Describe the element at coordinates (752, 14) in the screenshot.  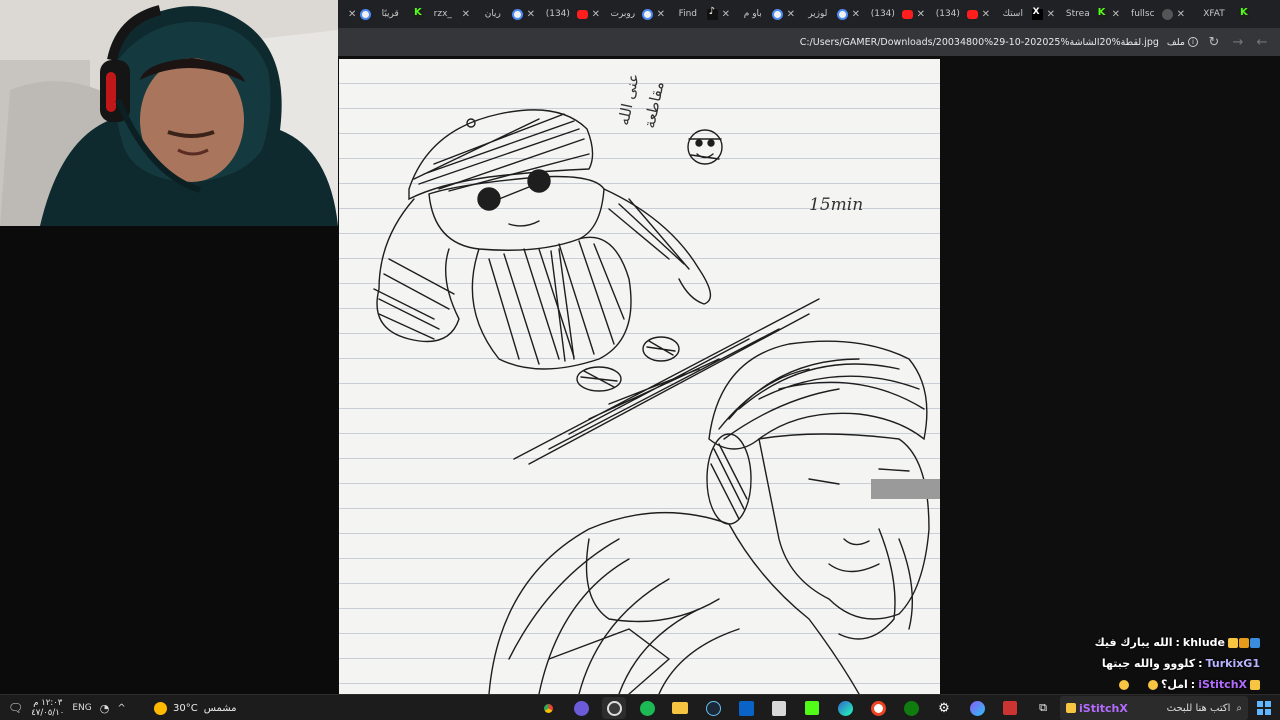
I see `tab-label: باو م` at that location.